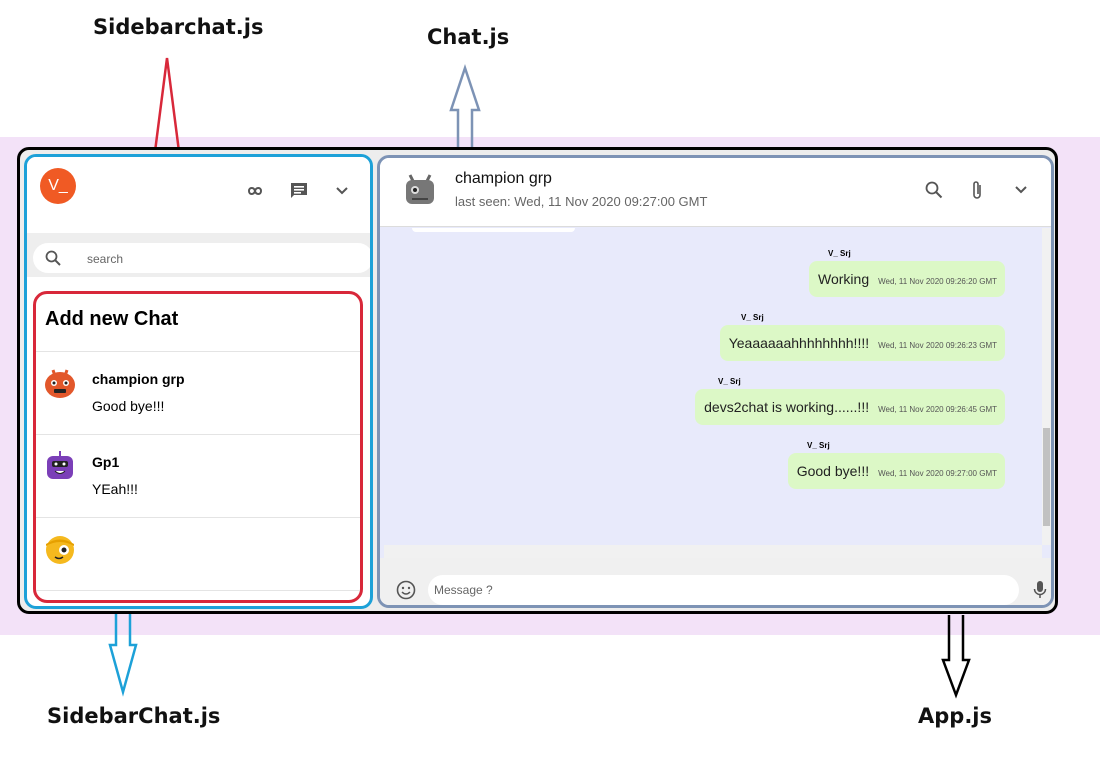  Describe the element at coordinates (503, 178) in the screenshot. I see `chat-title: champion grp` at that location.